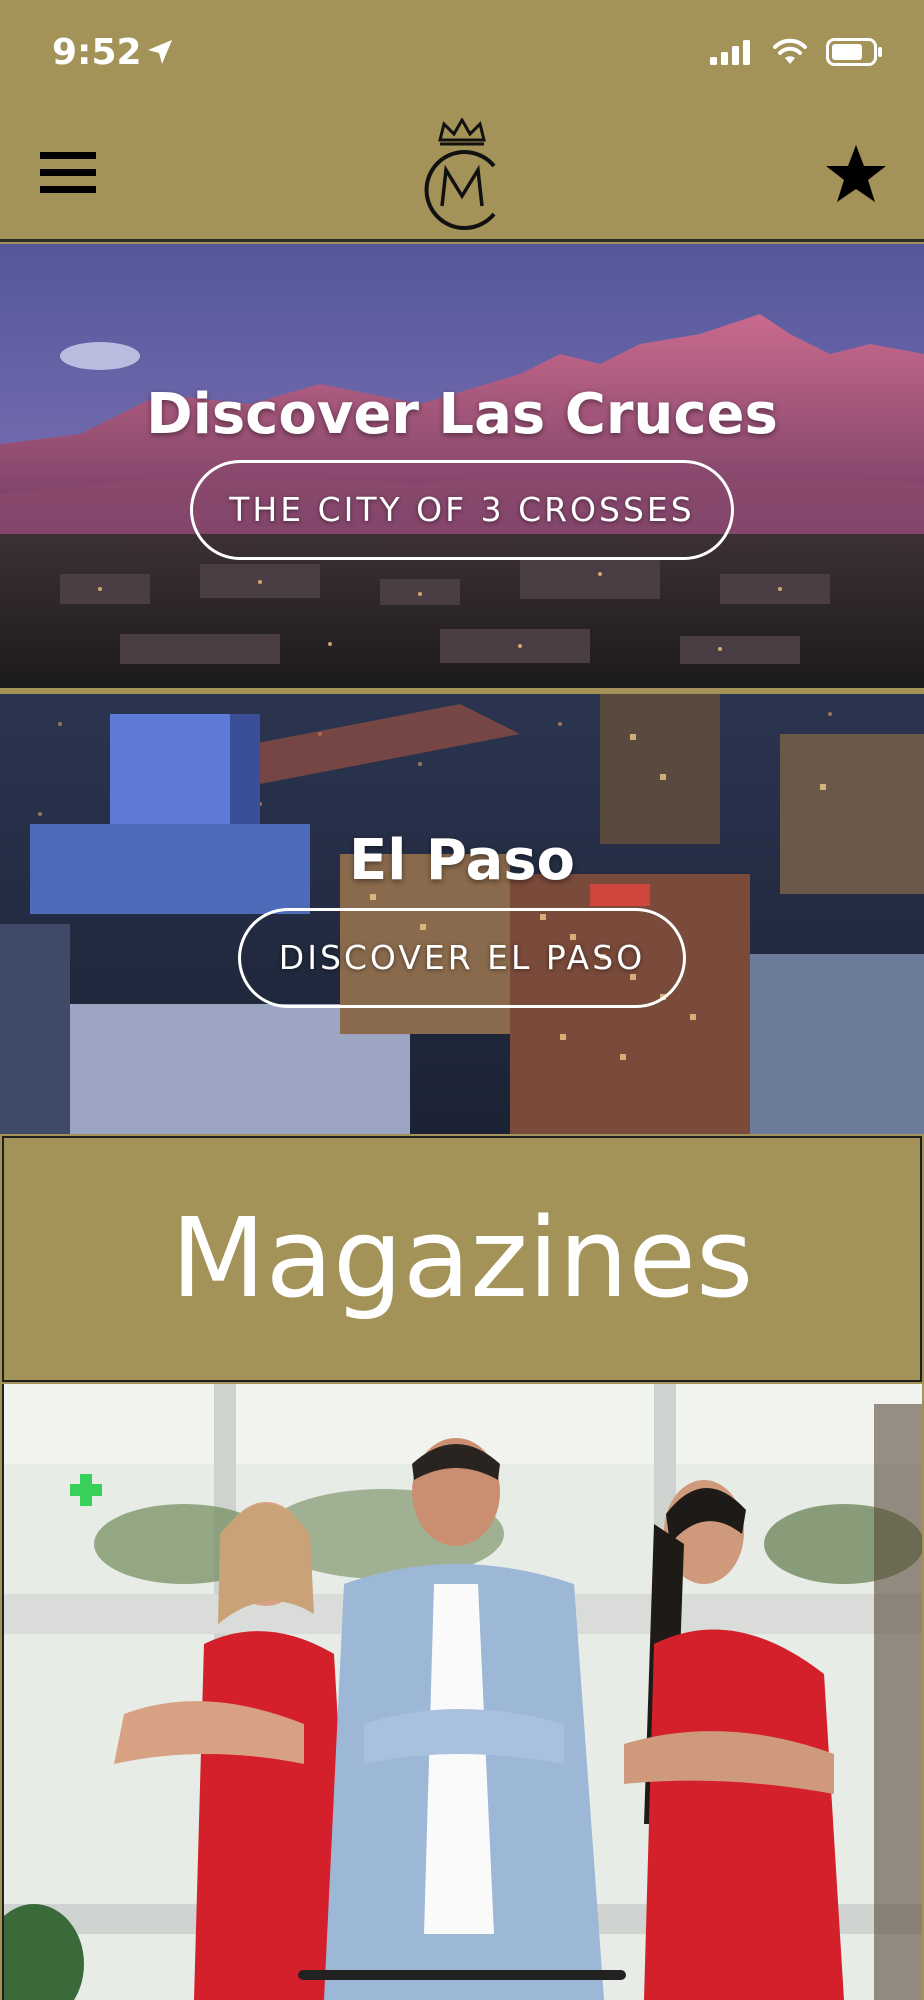 The width and height of the screenshot is (924, 2000). I want to click on status-bar: 9:52, so click(462, 55).